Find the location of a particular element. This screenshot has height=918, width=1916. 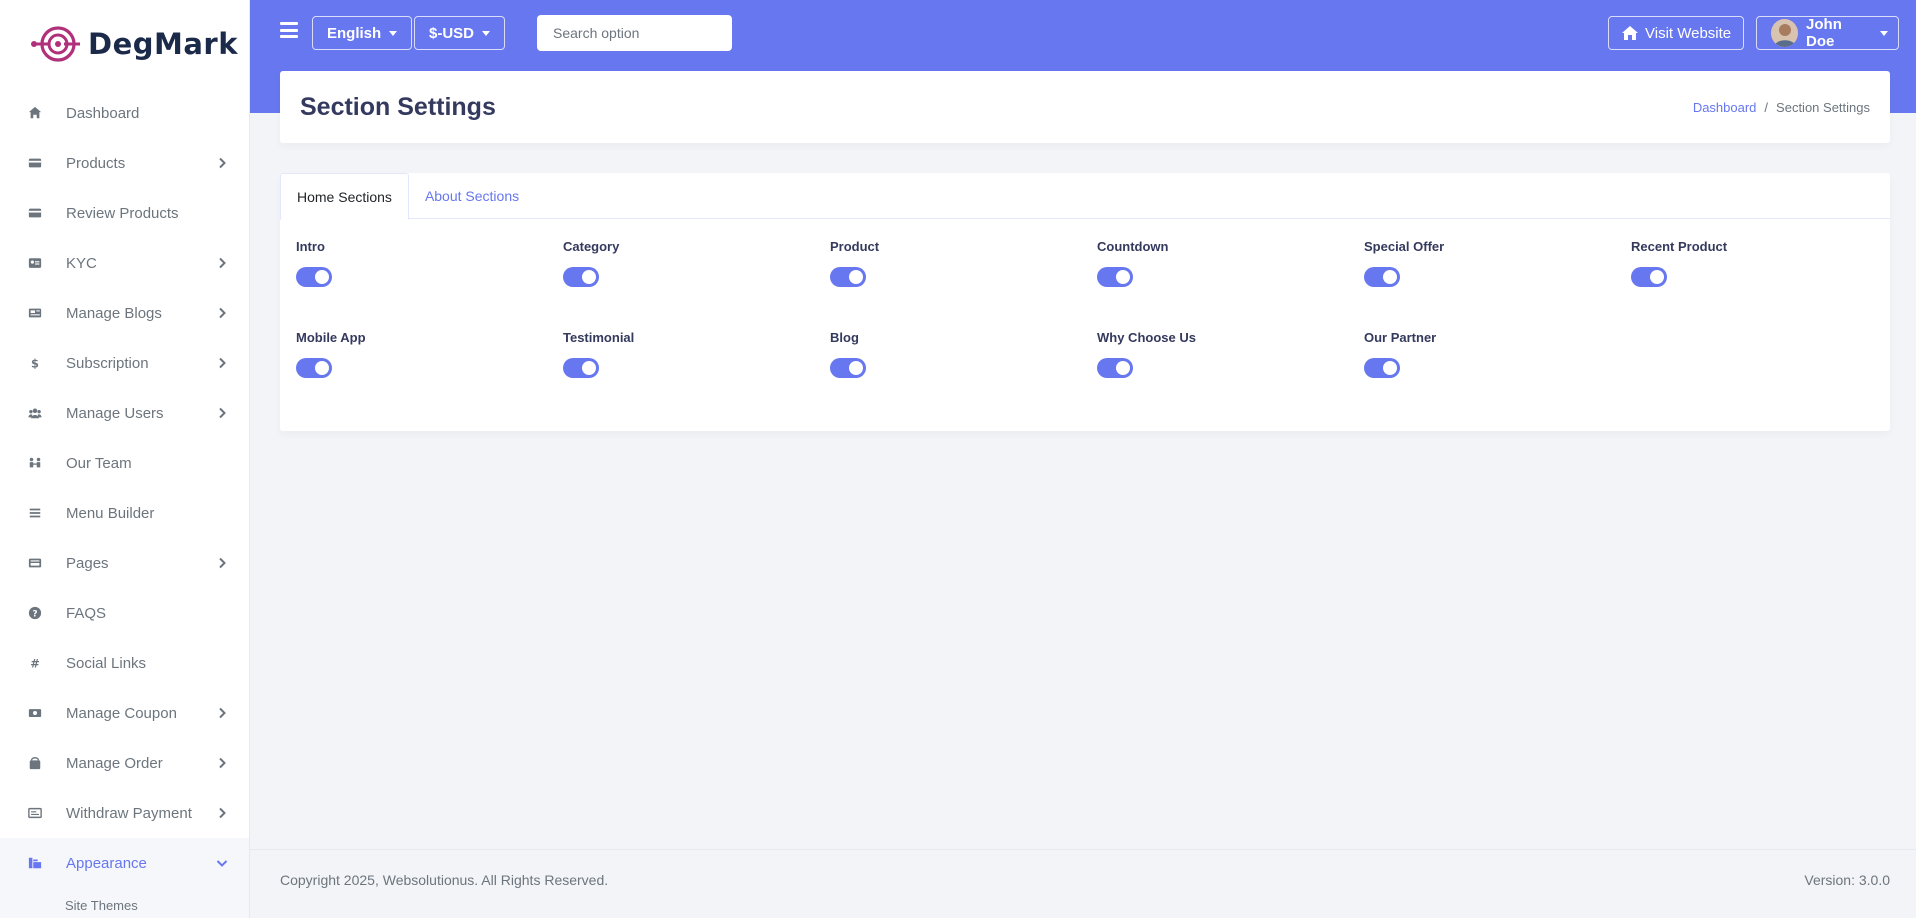

home-icon is located at coordinates (35, 113).